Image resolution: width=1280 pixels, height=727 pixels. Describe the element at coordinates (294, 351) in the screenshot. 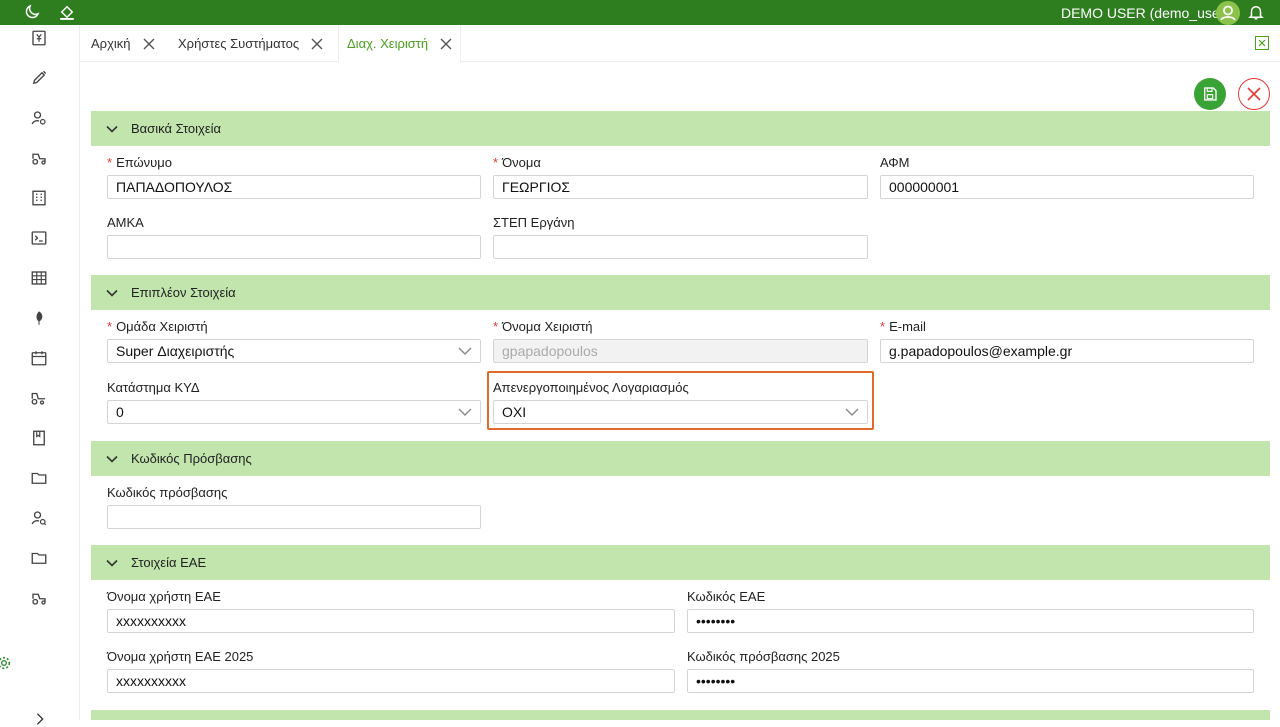

I see `operator-group-select: Super Διαχειριστής` at that location.